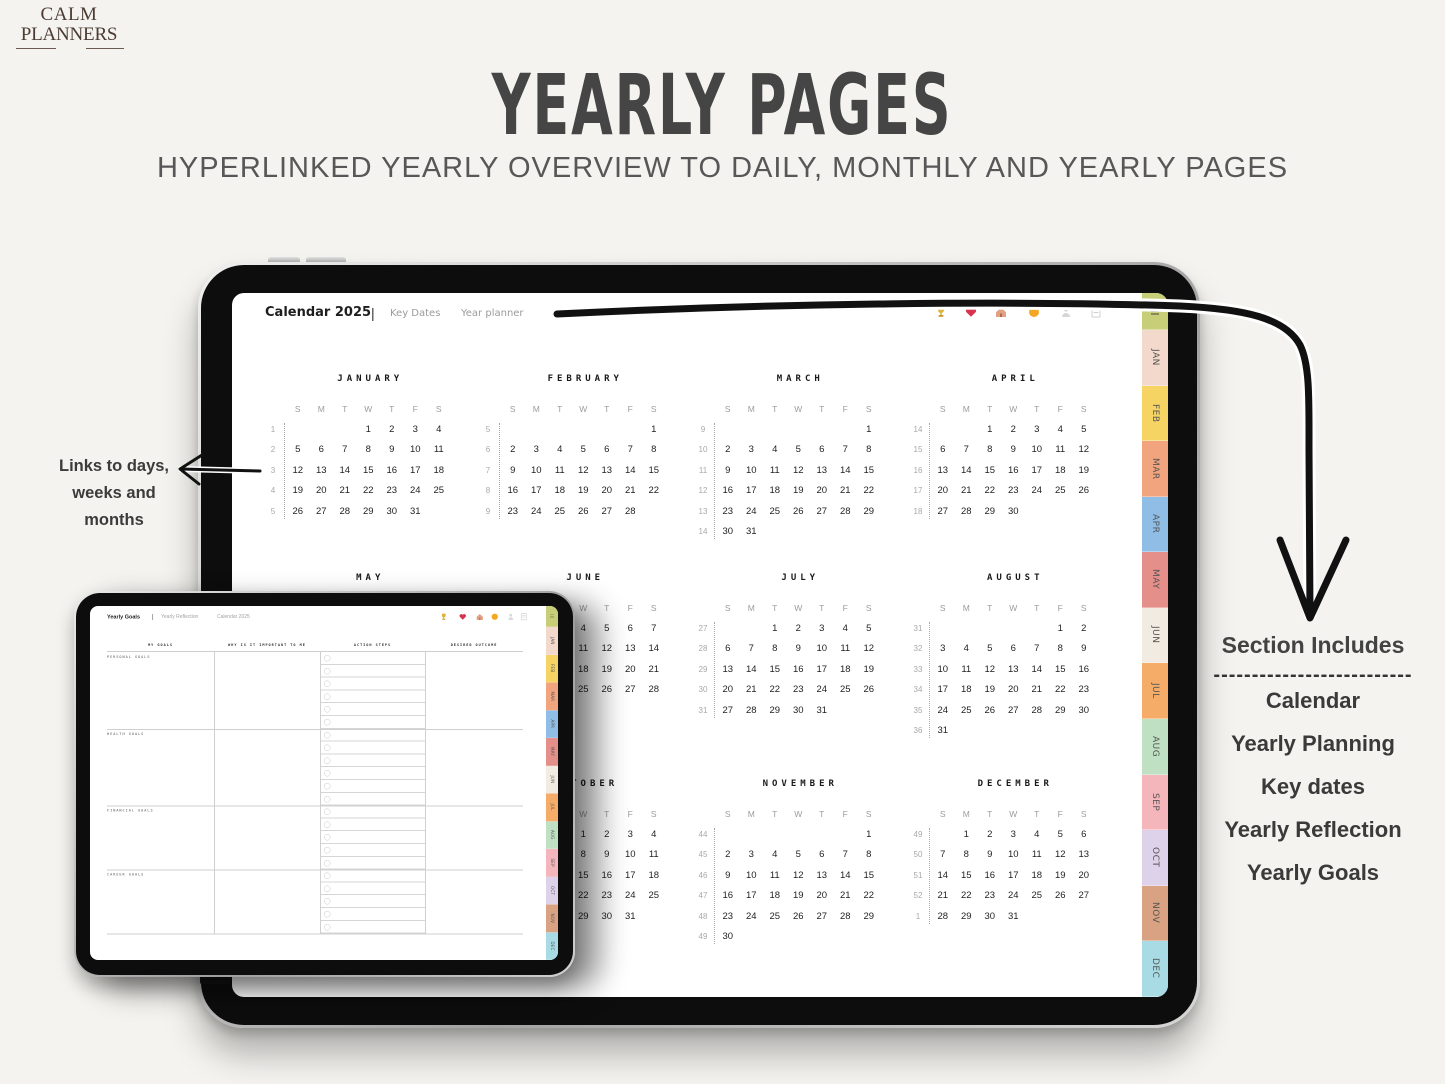 Image resolution: width=1445 pixels, height=1084 pixels. Describe the element at coordinates (492, 314) in the screenshot. I see `nav-link-year-planner: Year planner` at that location.